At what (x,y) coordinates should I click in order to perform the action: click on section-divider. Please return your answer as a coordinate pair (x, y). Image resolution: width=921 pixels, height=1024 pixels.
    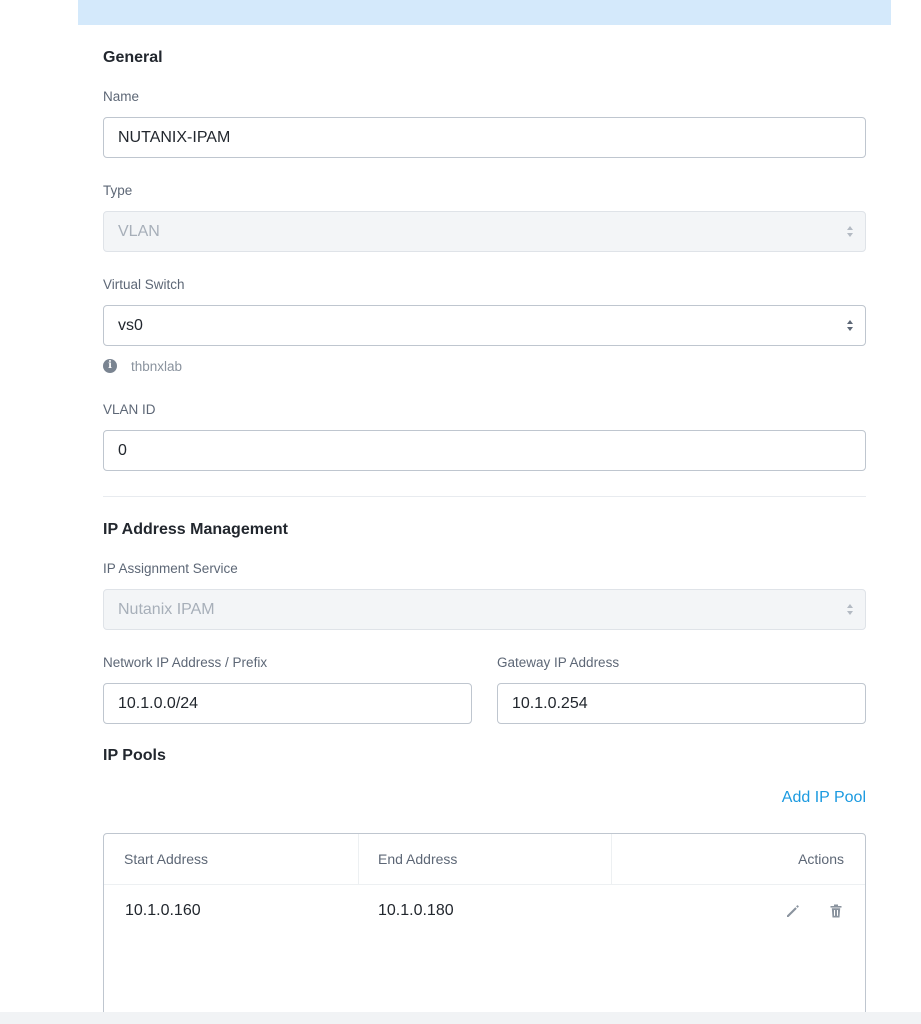
    Looking at the image, I should click on (484, 496).